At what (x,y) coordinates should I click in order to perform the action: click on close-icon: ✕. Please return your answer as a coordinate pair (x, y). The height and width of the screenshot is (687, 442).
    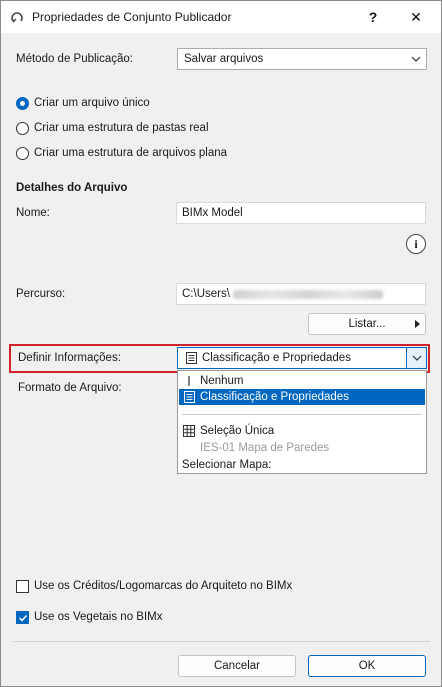
    Looking at the image, I should click on (416, 16).